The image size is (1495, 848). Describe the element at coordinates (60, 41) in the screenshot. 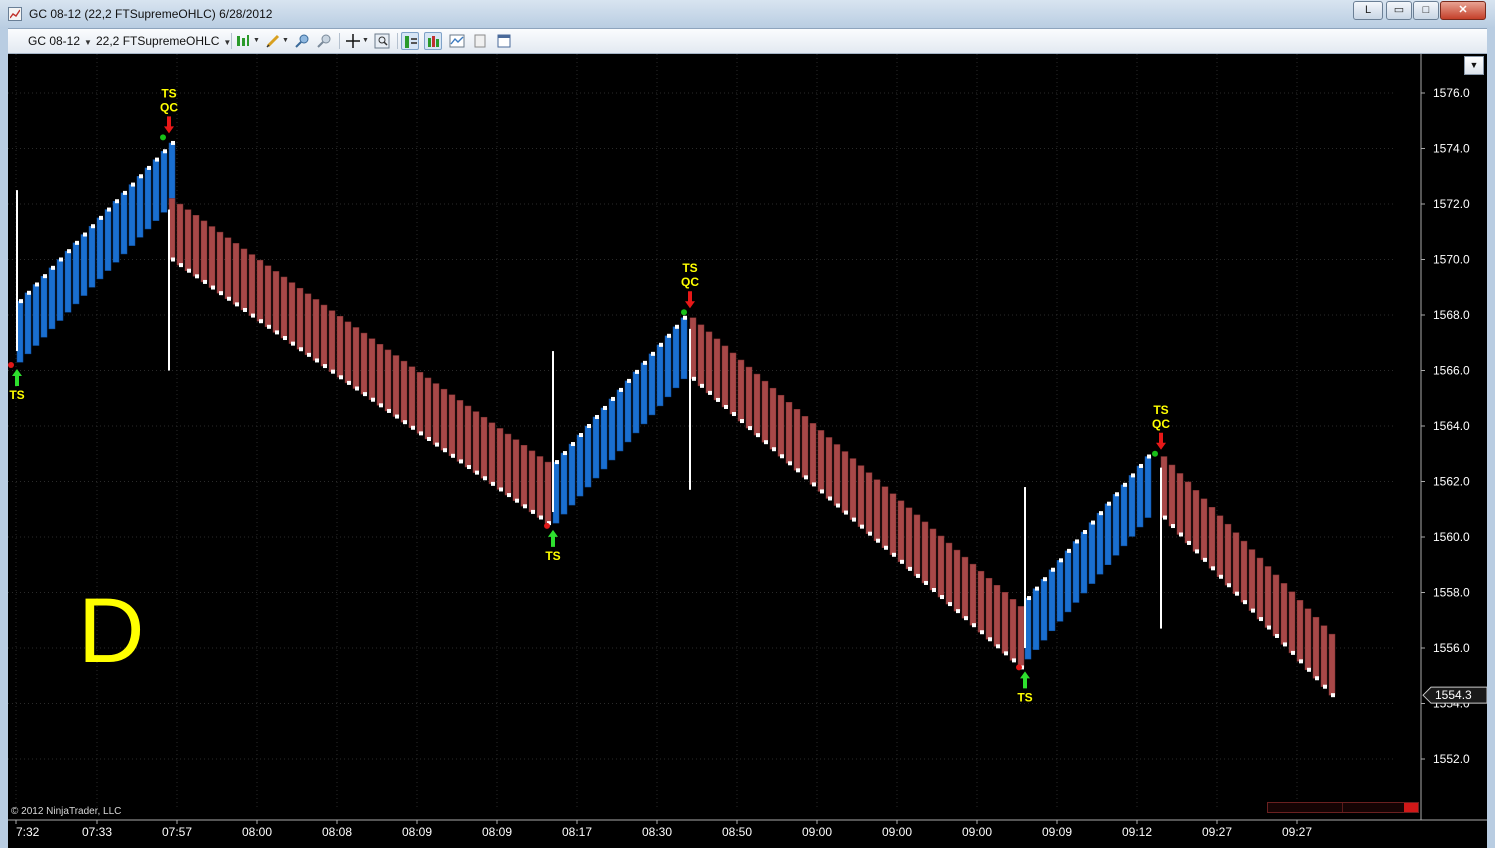

I see `instrument-selector: GC 08-12 ▼` at that location.